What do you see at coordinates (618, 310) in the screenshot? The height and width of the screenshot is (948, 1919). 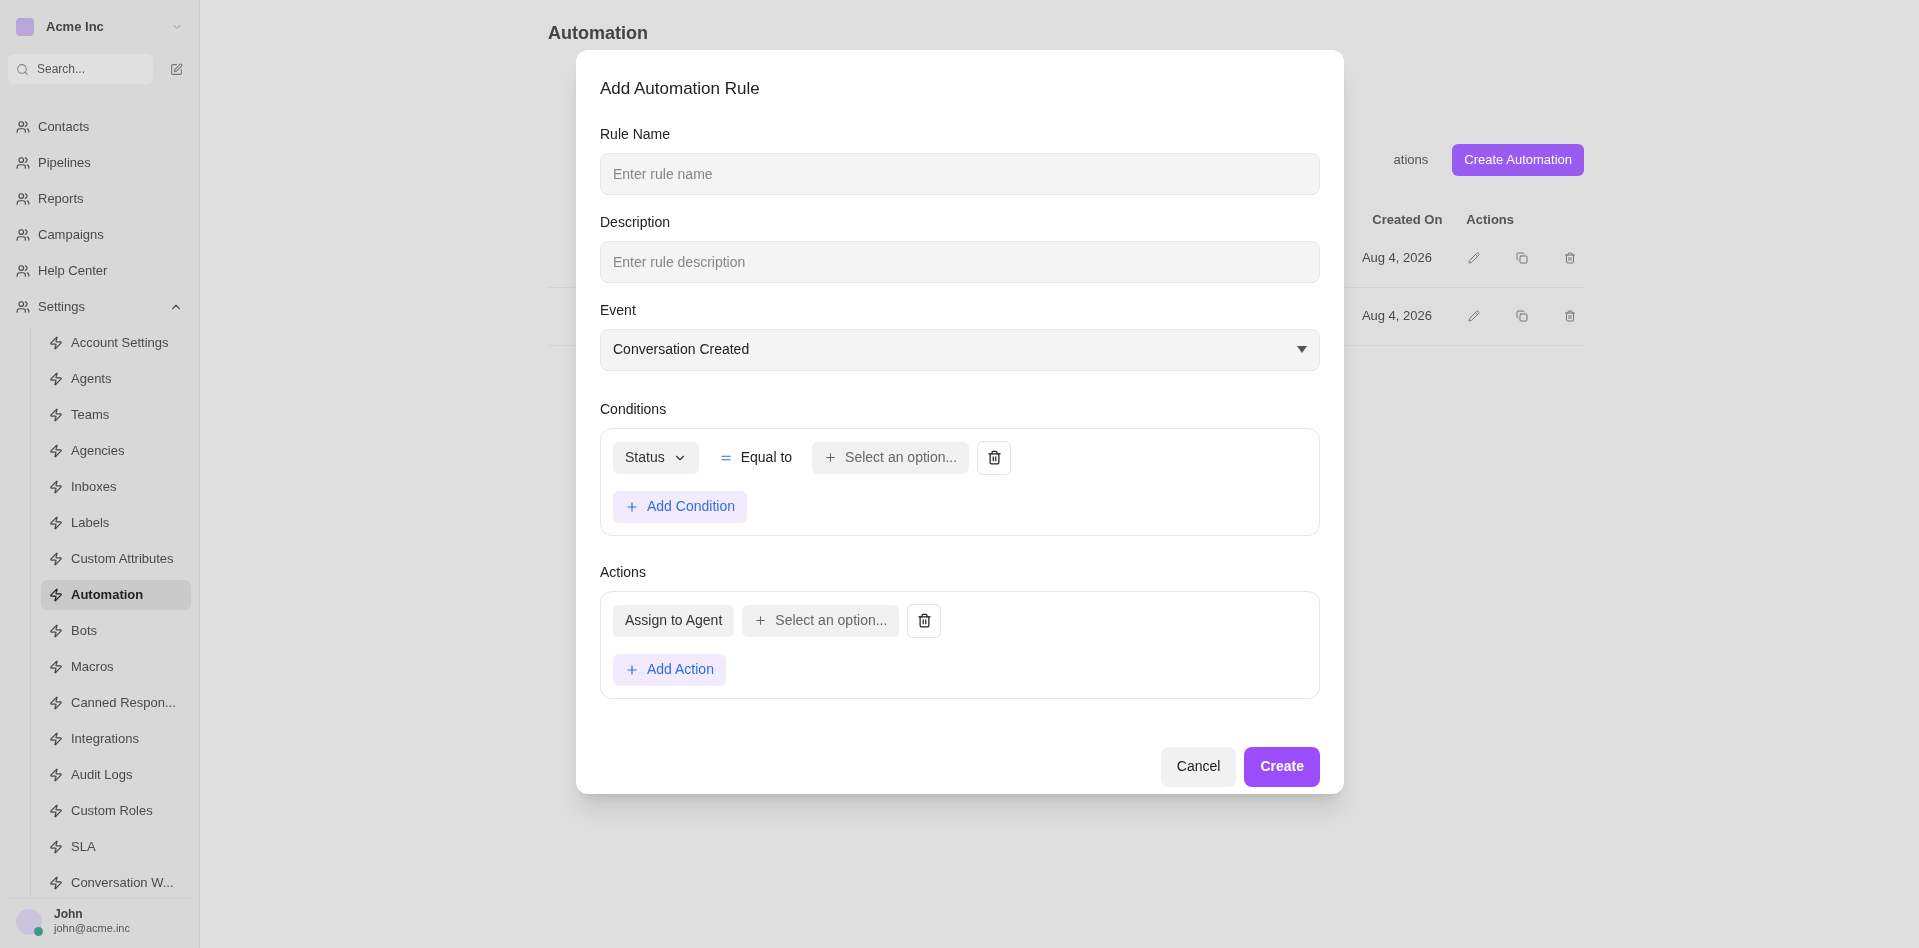 I see `field-label: Event` at bounding box center [618, 310].